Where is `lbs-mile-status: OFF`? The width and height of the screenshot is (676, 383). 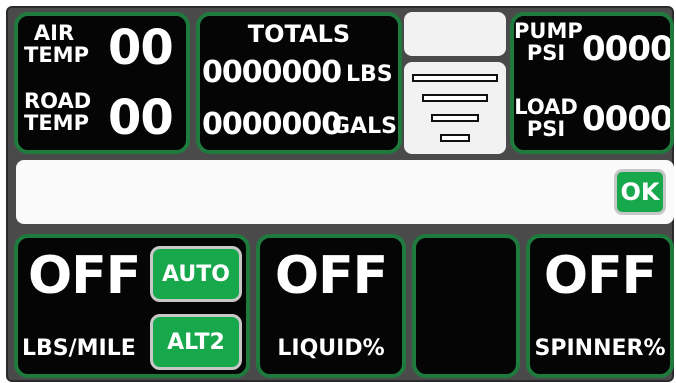 lbs-mile-status: OFF is located at coordinates (84, 276).